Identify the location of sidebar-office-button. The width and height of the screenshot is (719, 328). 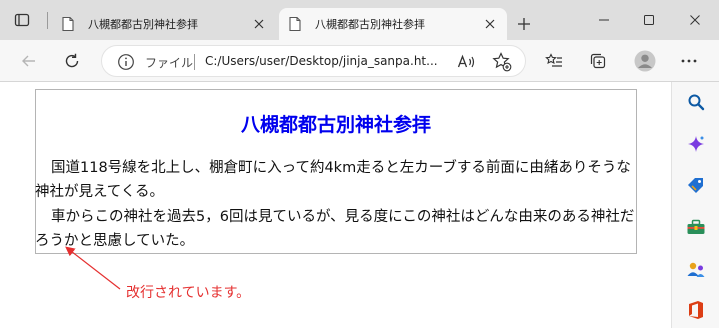
(696, 310).